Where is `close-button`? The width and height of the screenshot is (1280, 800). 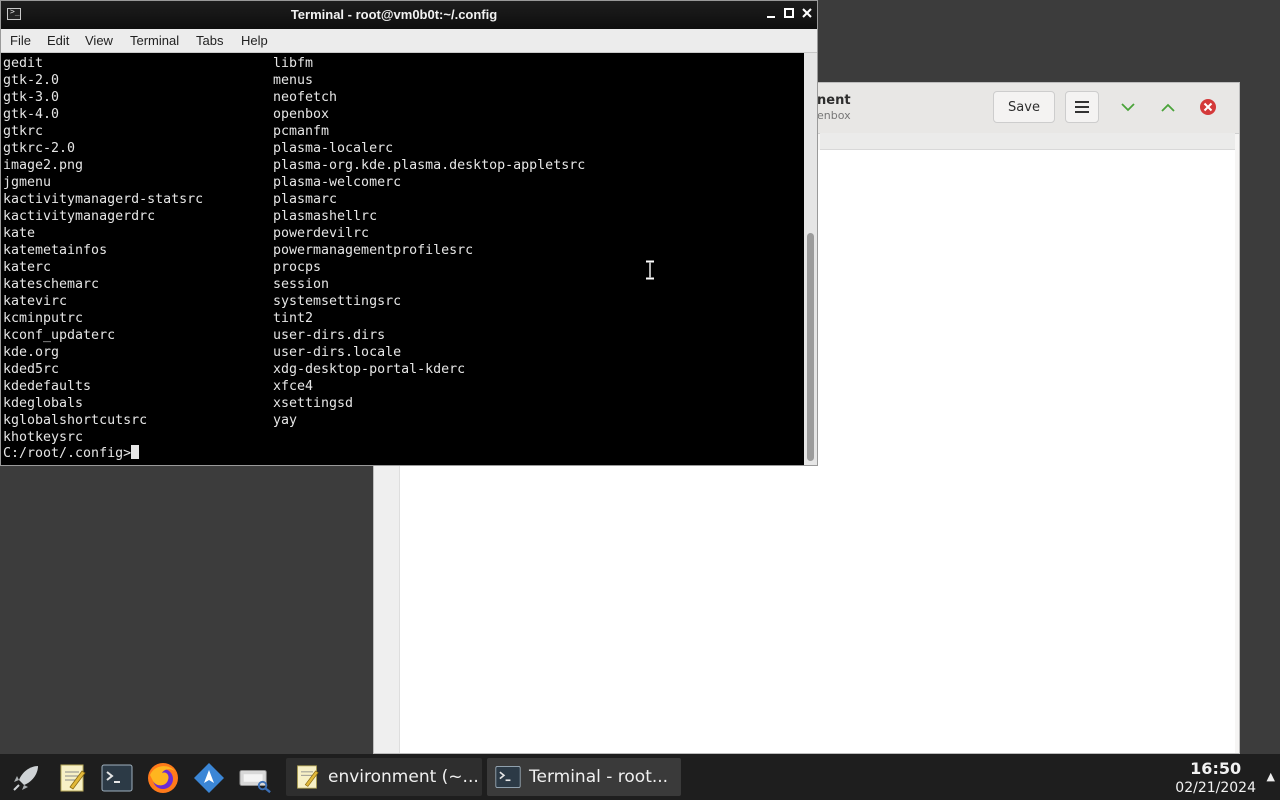 close-button is located at coordinates (807, 14).